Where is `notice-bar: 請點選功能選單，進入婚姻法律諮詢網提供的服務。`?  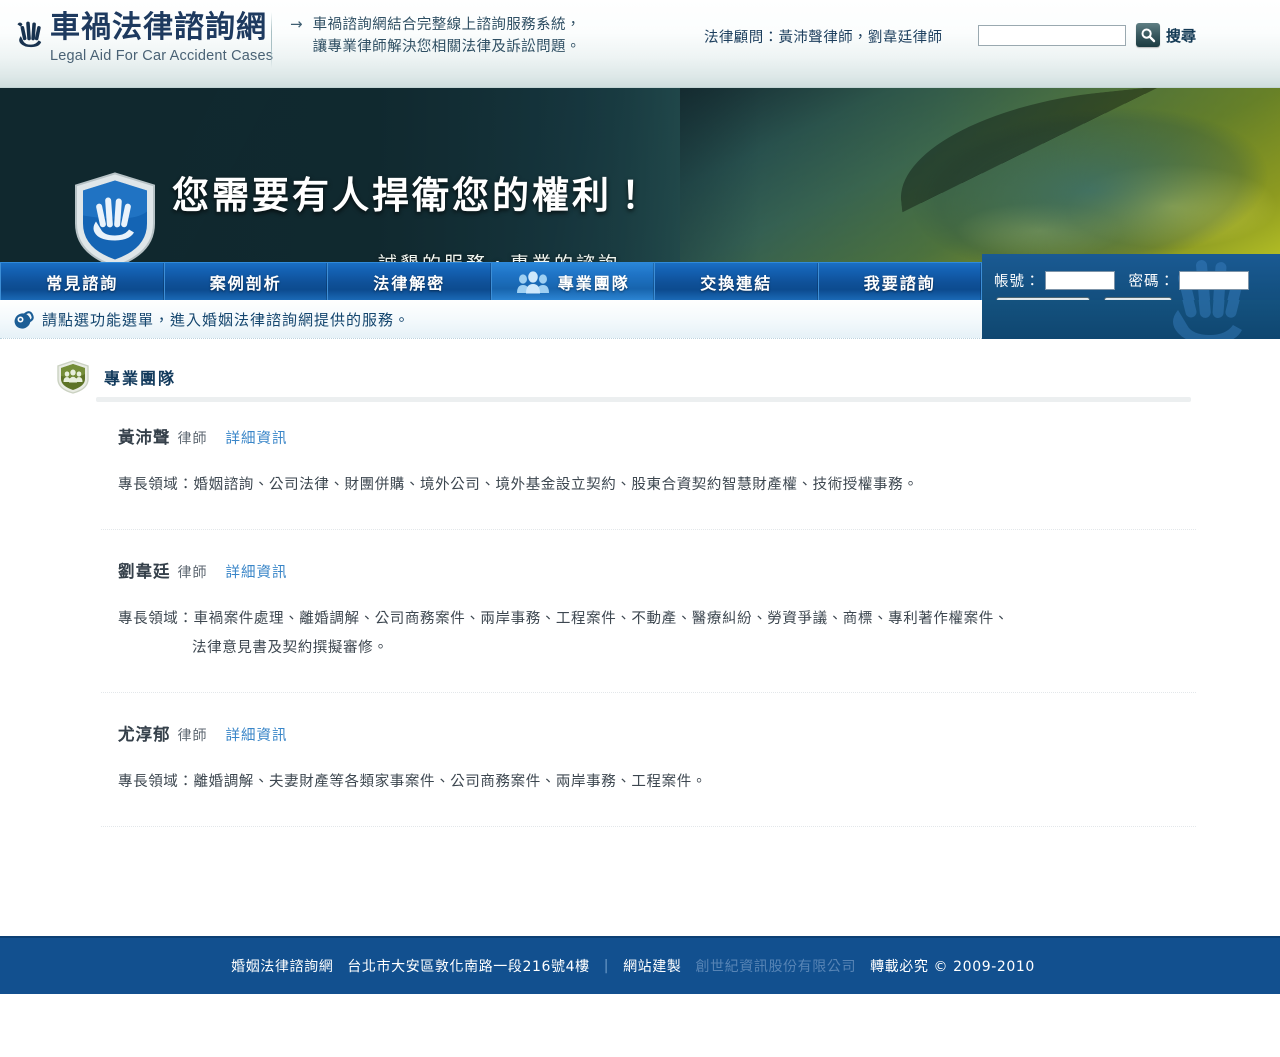
notice-bar: 請點選功能選單，進入婚姻法律諮詢網提供的服務。 is located at coordinates (491, 319).